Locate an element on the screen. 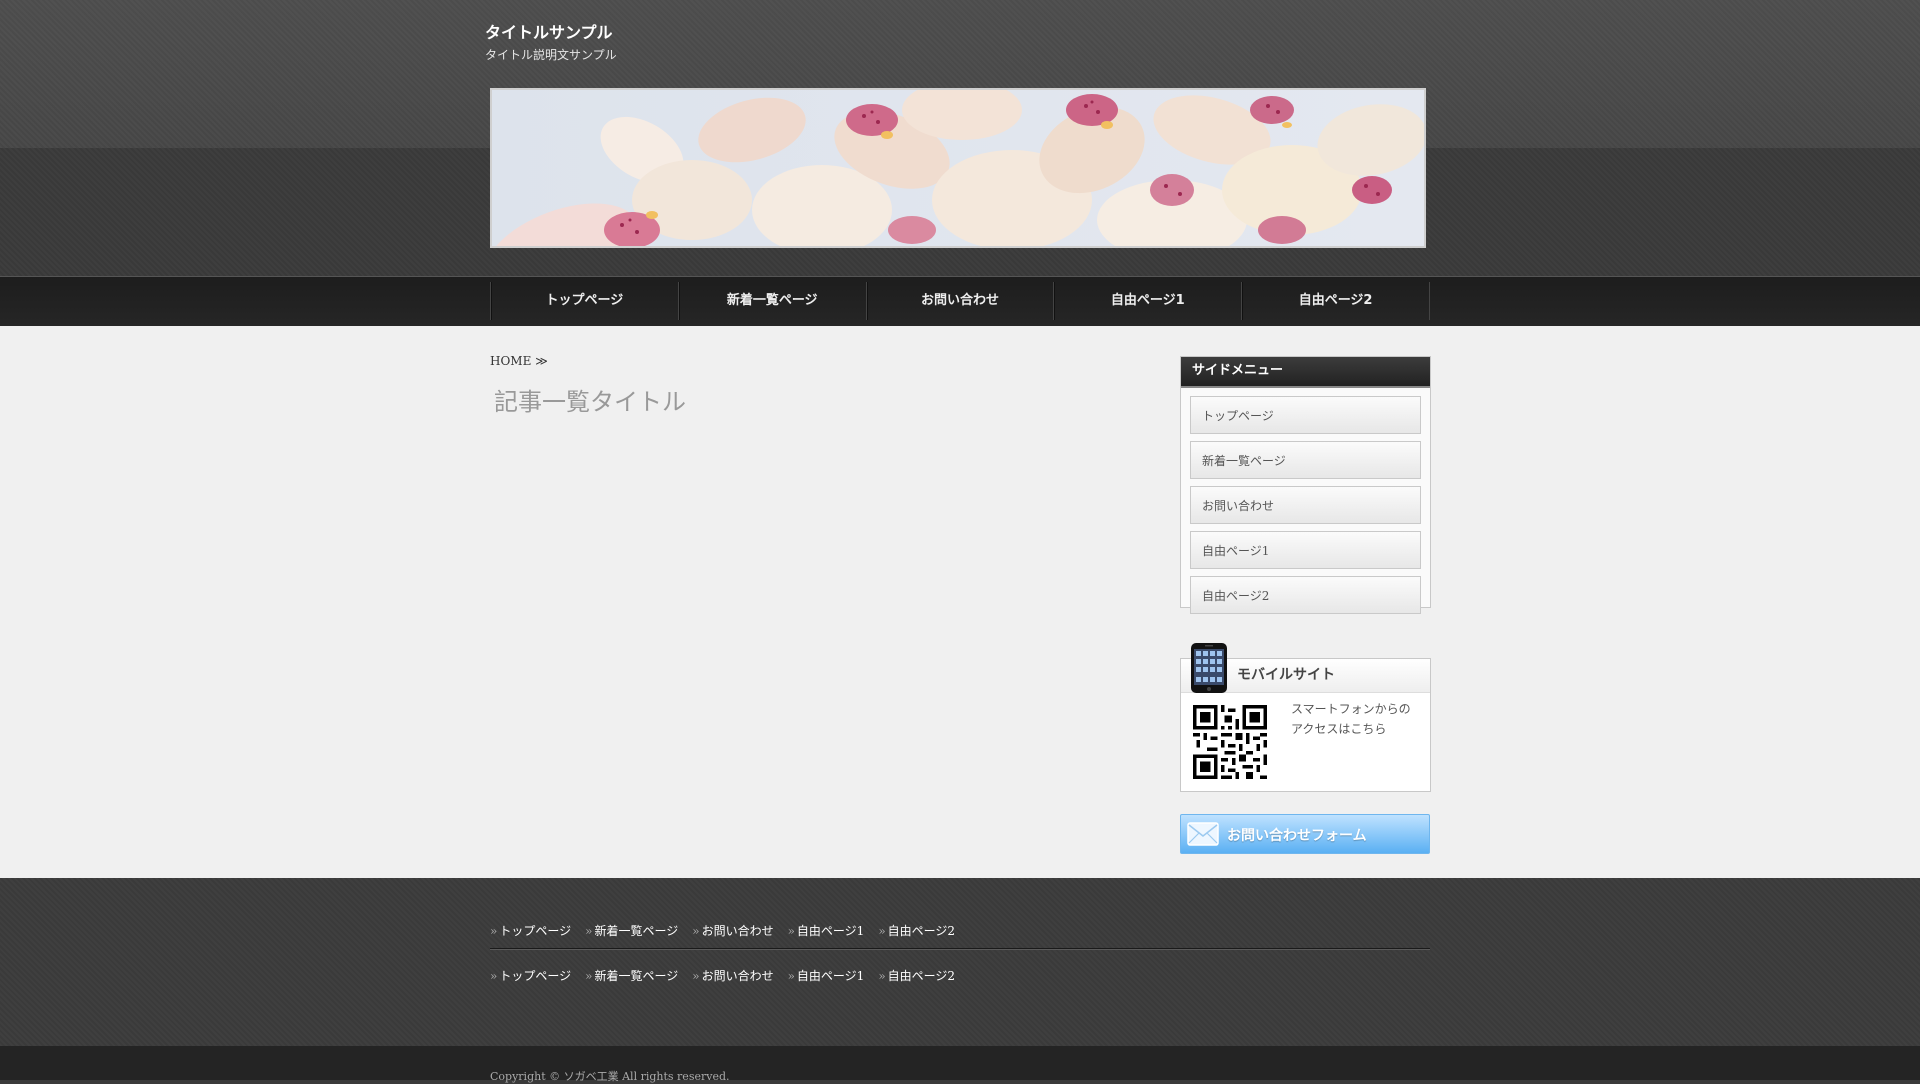 This screenshot has height=1084, width=1920. breadcrumb: HOME ≫ is located at coordinates (519, 361).